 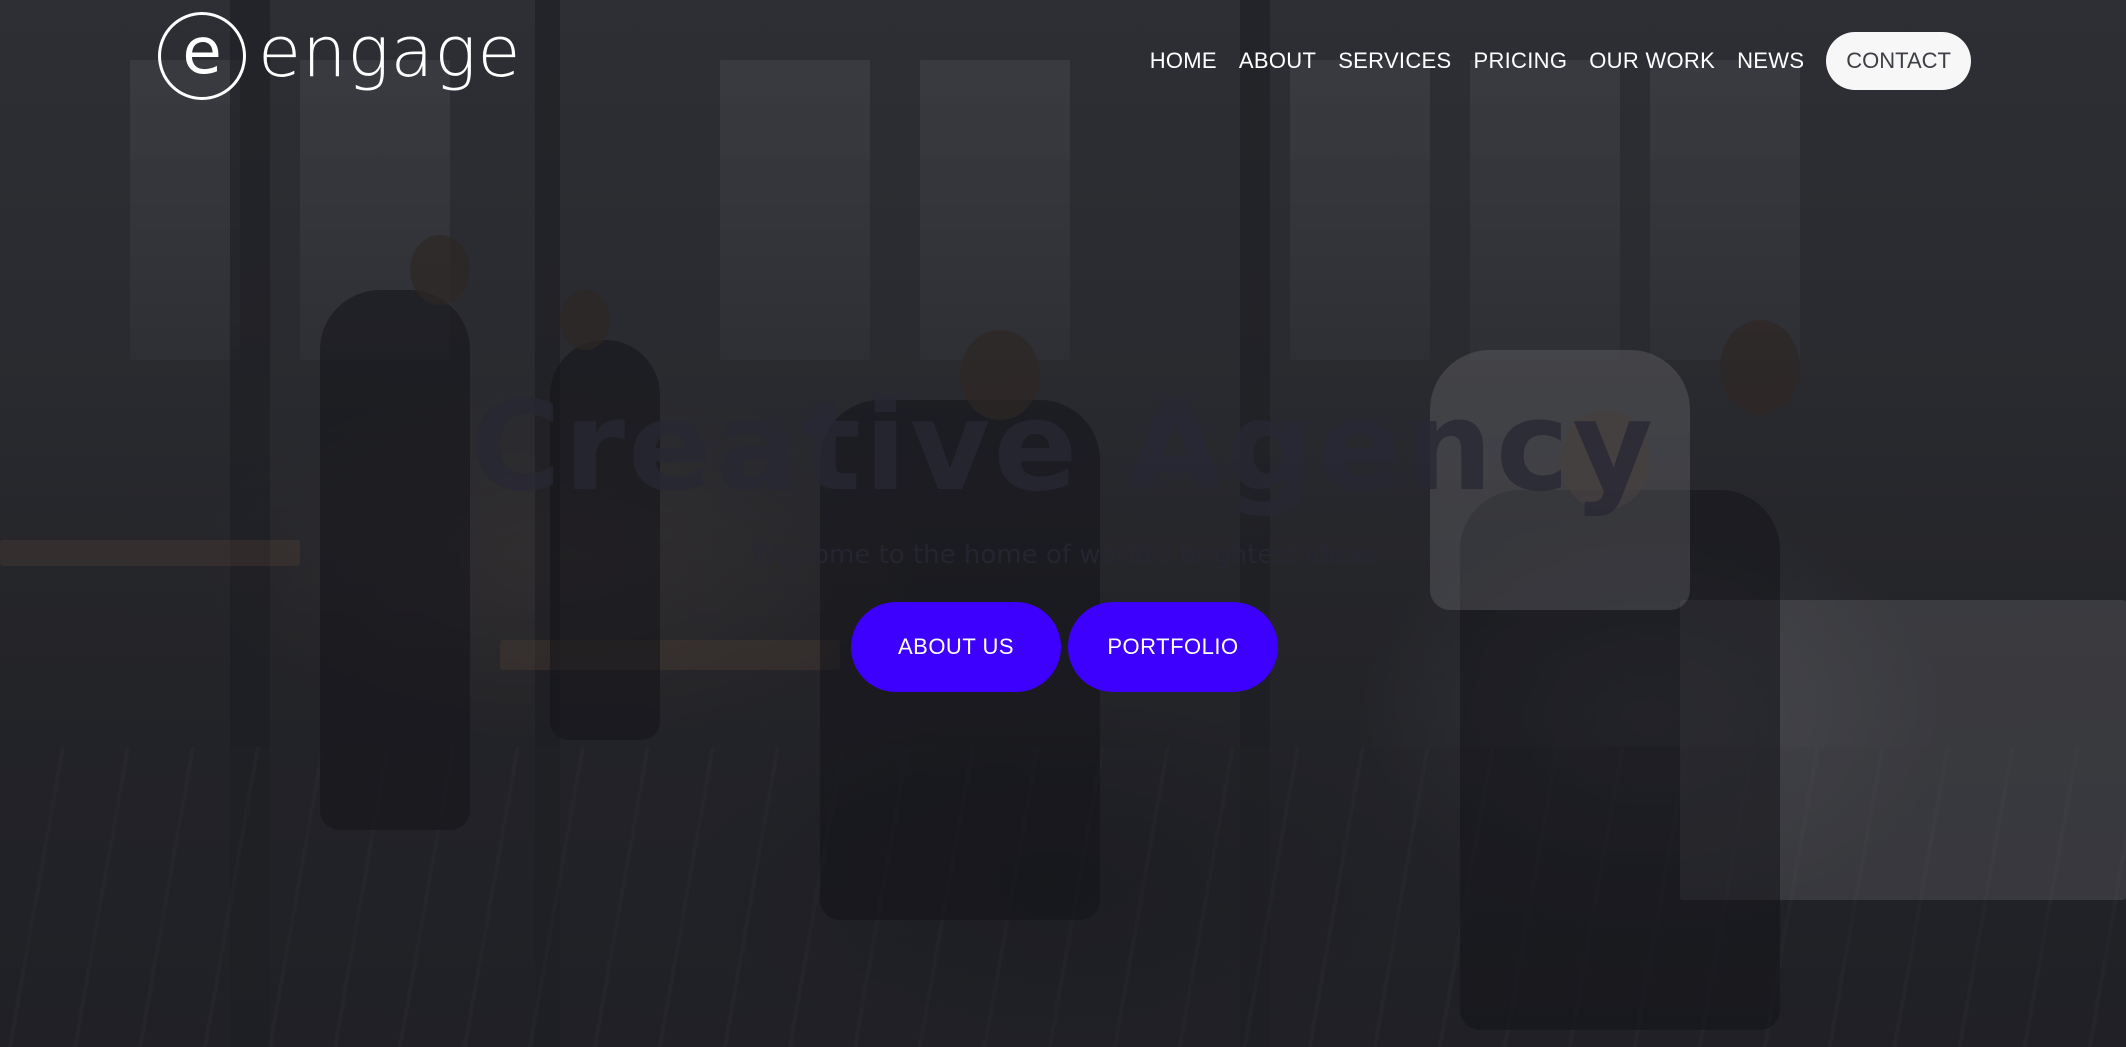 I want to click on about-us-button: ABOUT US, so click(x=956, y=647).